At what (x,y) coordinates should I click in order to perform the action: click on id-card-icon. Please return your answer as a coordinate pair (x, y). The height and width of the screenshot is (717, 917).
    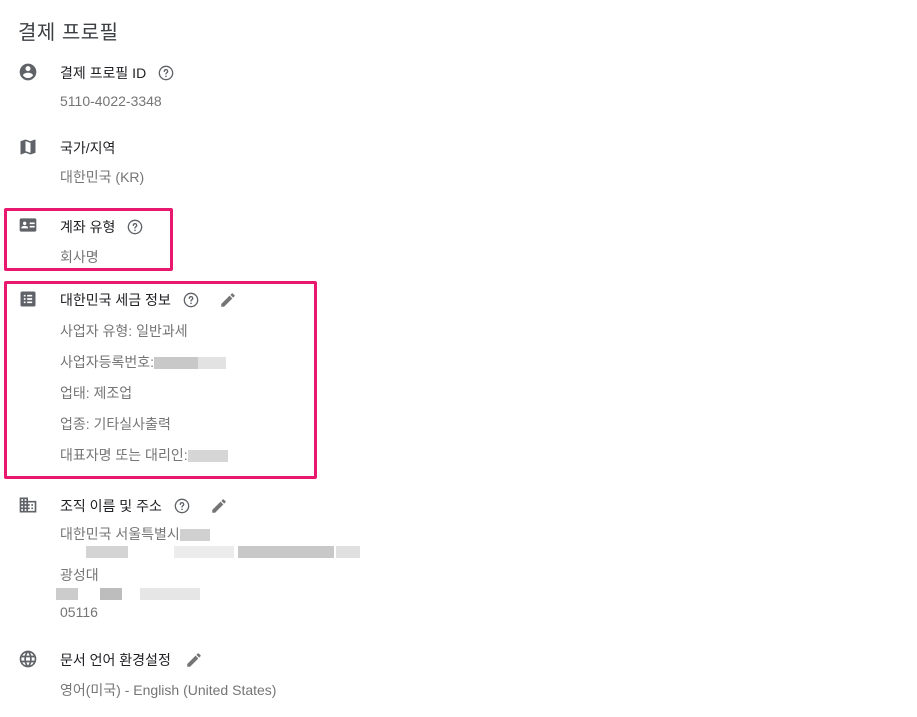
    Looking at the image, I should click on (28, 225).